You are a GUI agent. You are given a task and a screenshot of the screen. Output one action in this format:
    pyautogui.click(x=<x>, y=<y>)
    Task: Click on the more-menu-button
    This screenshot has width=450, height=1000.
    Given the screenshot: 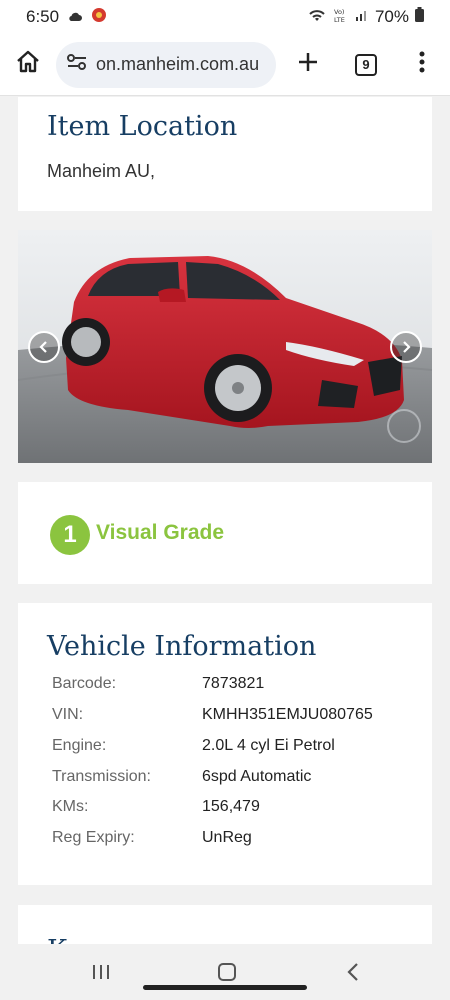 What is the action you would take?
    pyautogui.click(x=422, y=65)
    